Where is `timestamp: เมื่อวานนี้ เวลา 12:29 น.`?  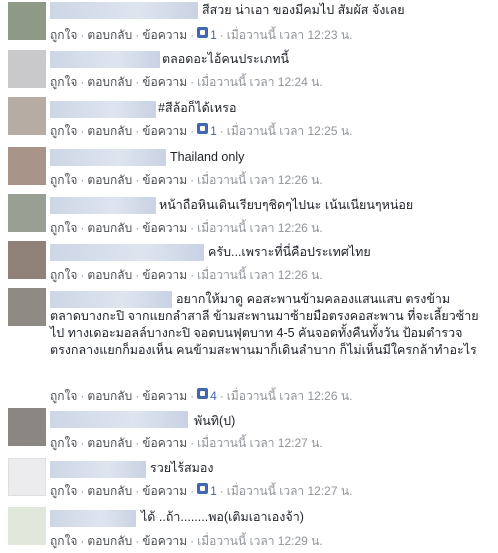
timestamp: เมื่อวานนี้ เวลา 12:29 น. is located at coordinates (260, 541).